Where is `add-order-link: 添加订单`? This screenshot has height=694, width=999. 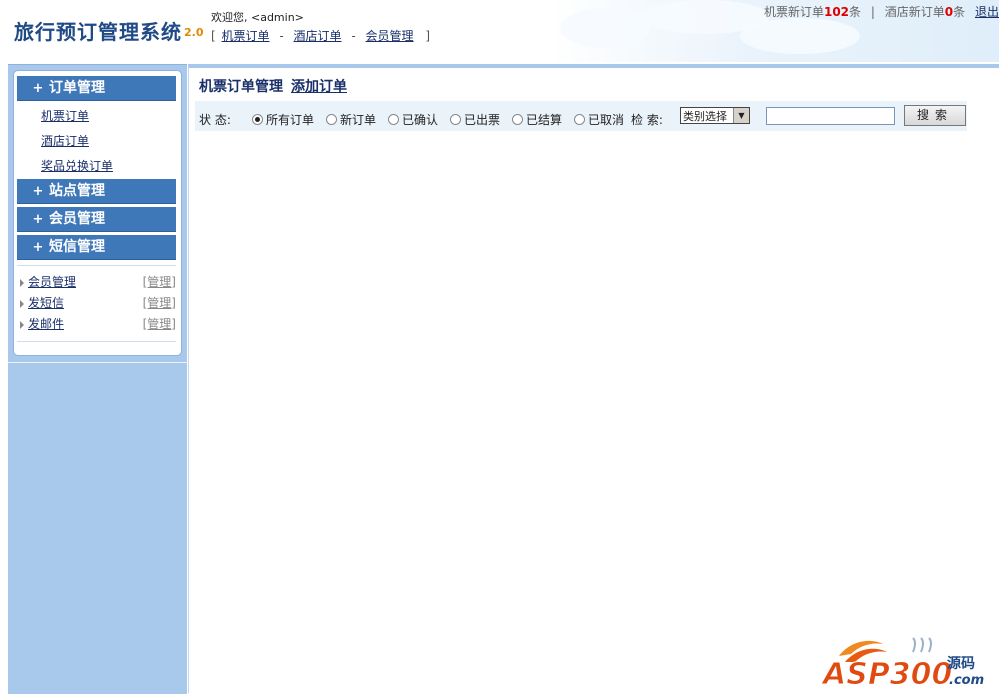 add-order-link: 添加订单 is located at coordinates (319, 87).